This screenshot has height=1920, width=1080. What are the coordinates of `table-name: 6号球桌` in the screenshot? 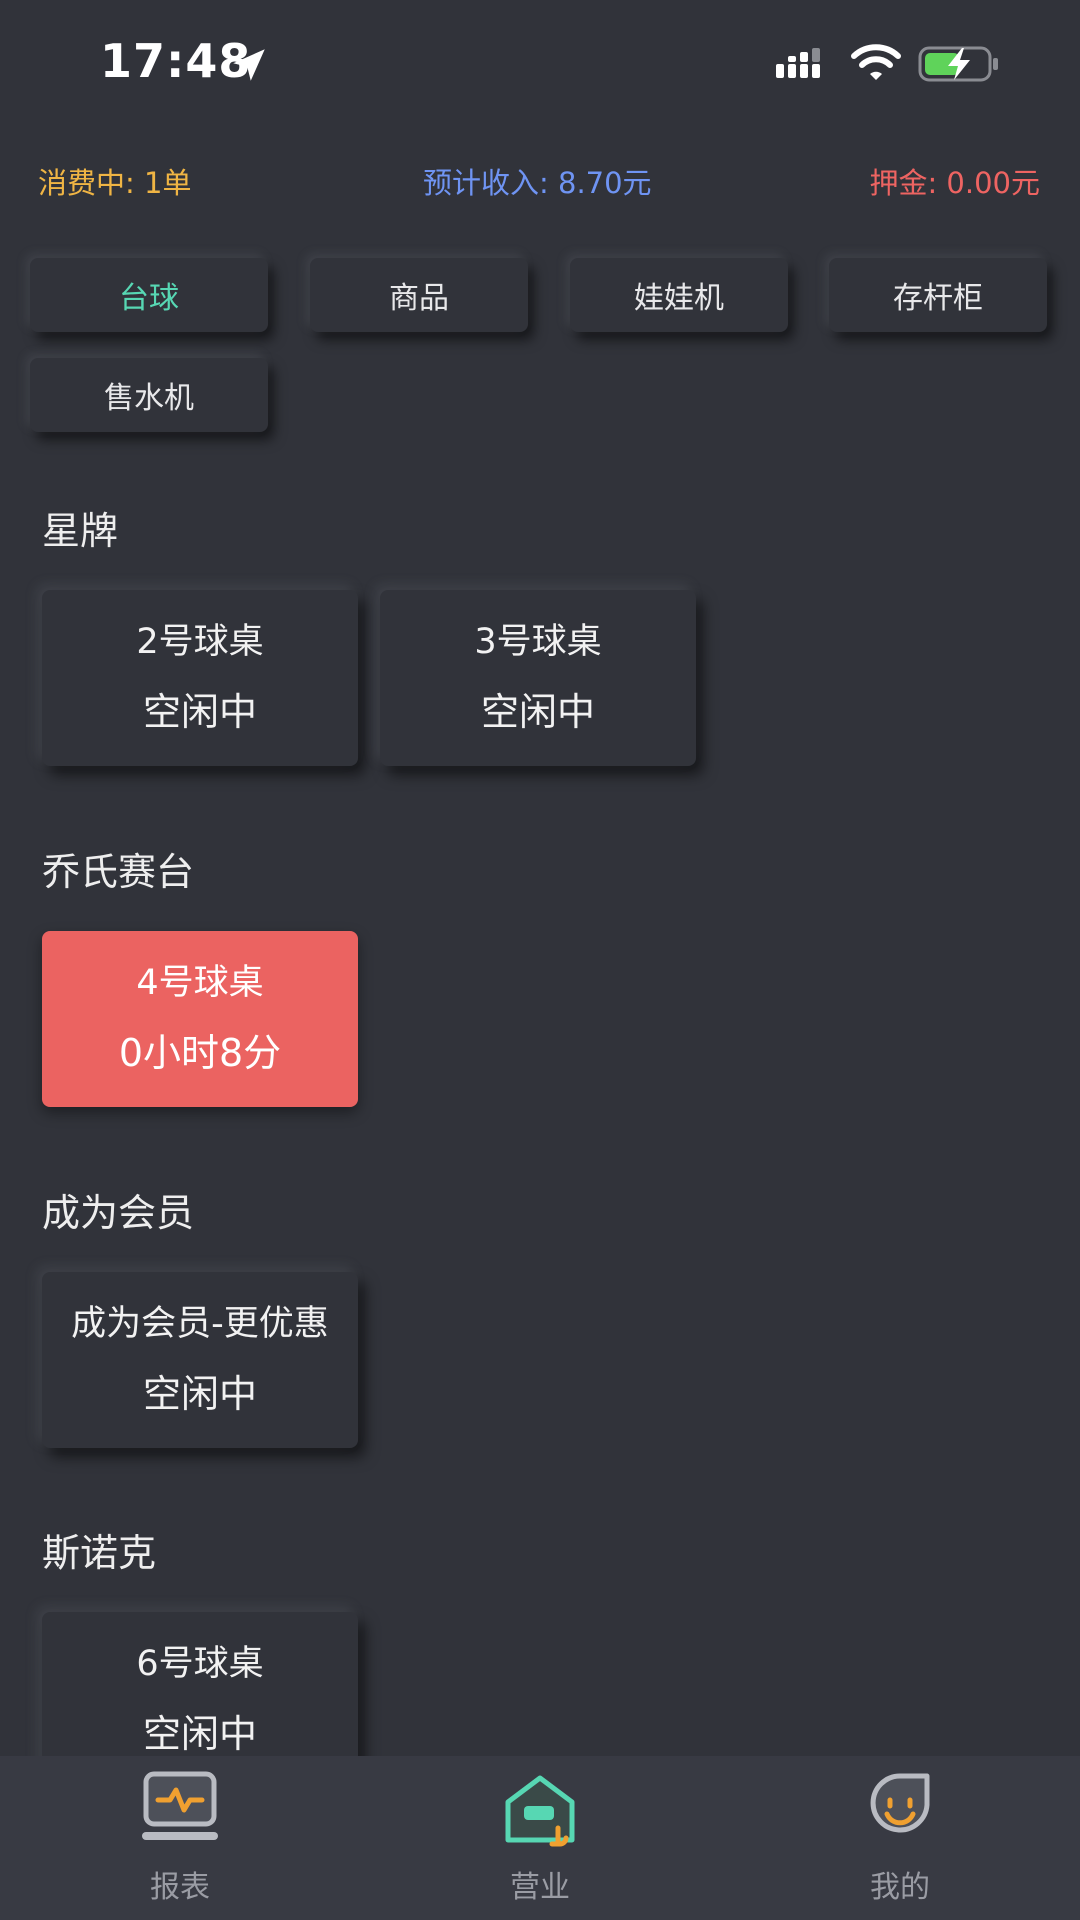 It's located at (200, 1664).